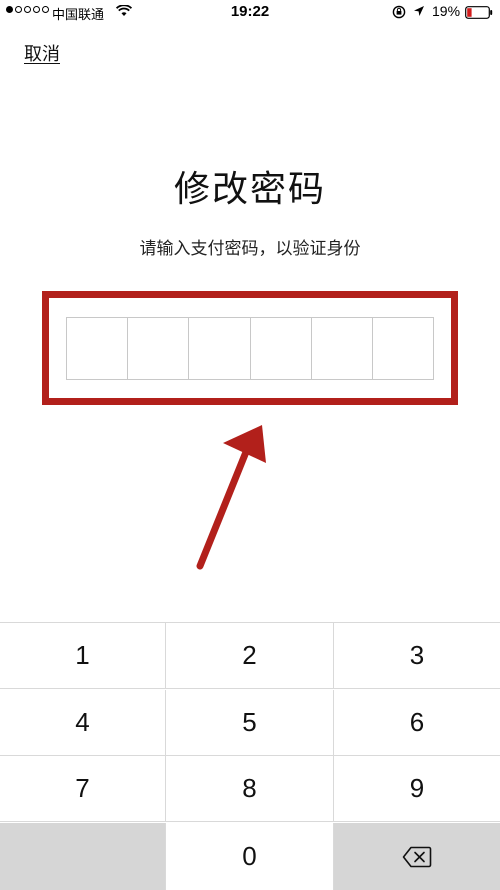 The image size is (500, 890). I want to click on annotation-arrow-icon, so click(231, 497).